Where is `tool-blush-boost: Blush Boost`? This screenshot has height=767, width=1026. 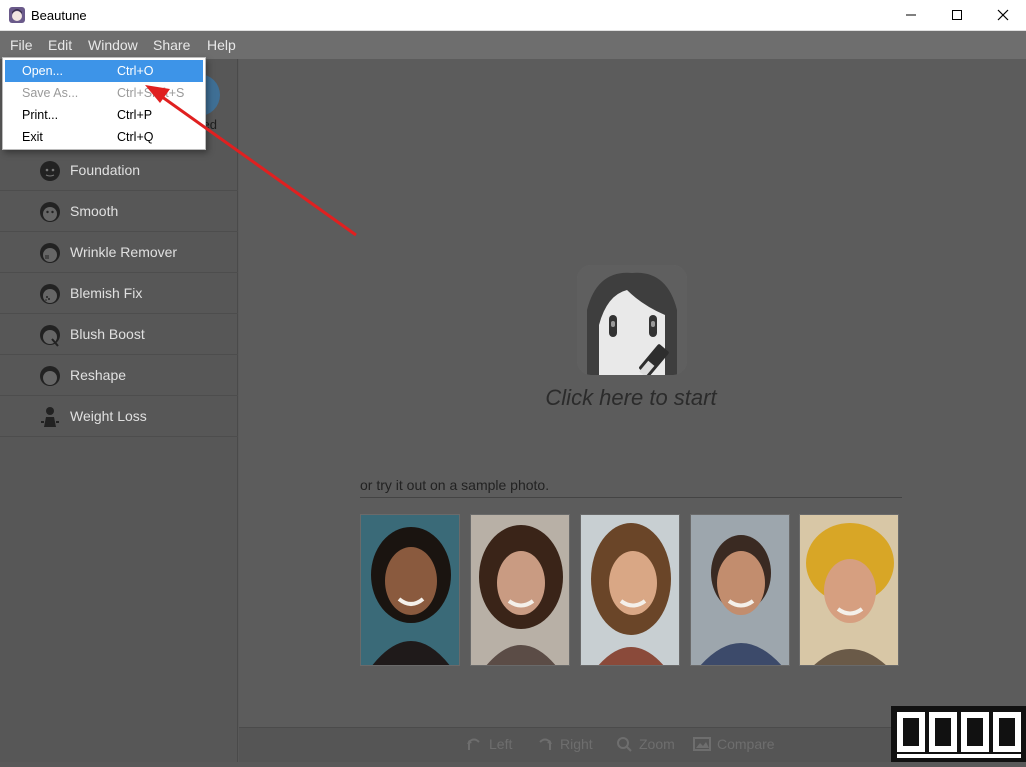 tool-blush-boost: Blush Boost is located at coordinates (119, 335).